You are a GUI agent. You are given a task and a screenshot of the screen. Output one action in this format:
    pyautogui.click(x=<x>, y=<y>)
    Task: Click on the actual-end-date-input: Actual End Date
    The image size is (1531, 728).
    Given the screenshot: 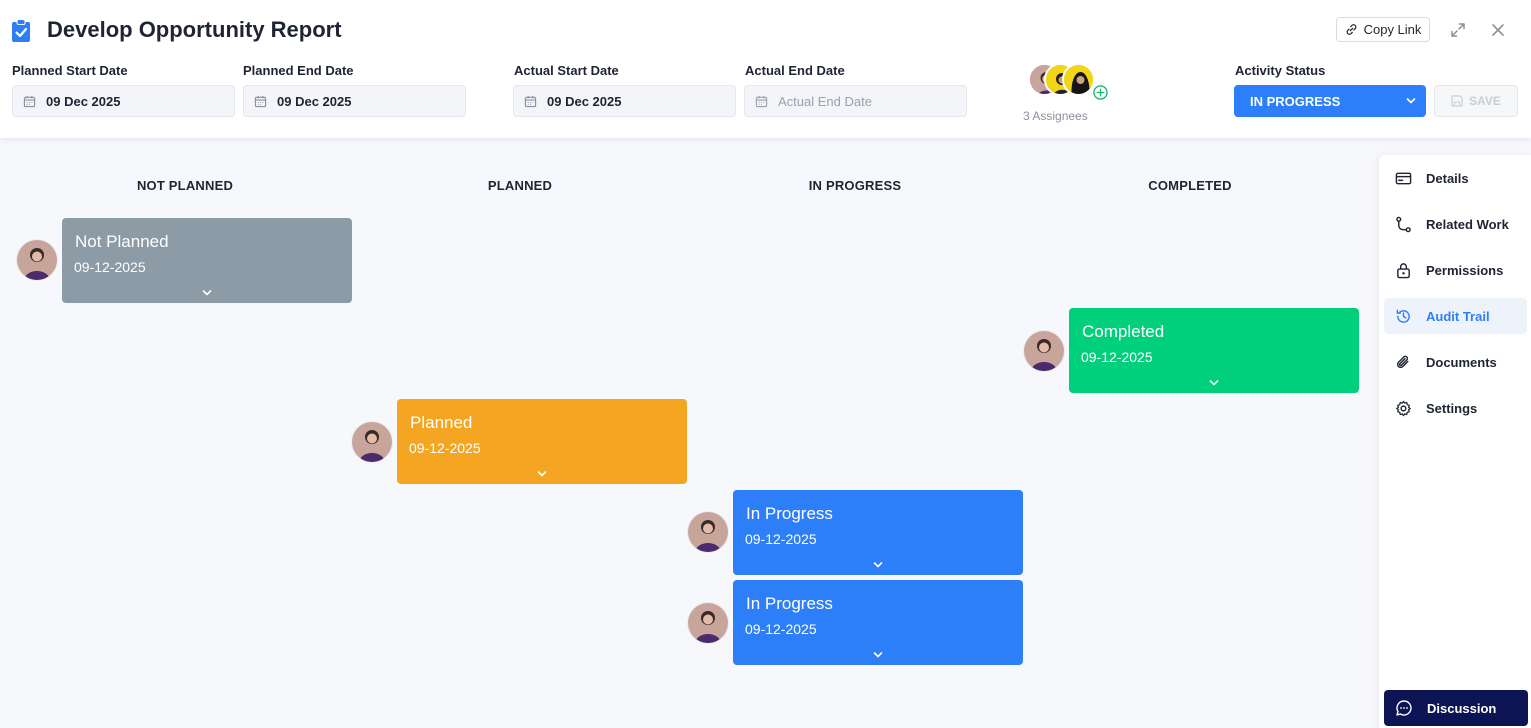 What is the action you would take?
    pyautogui.click(x=855, y=101)
    